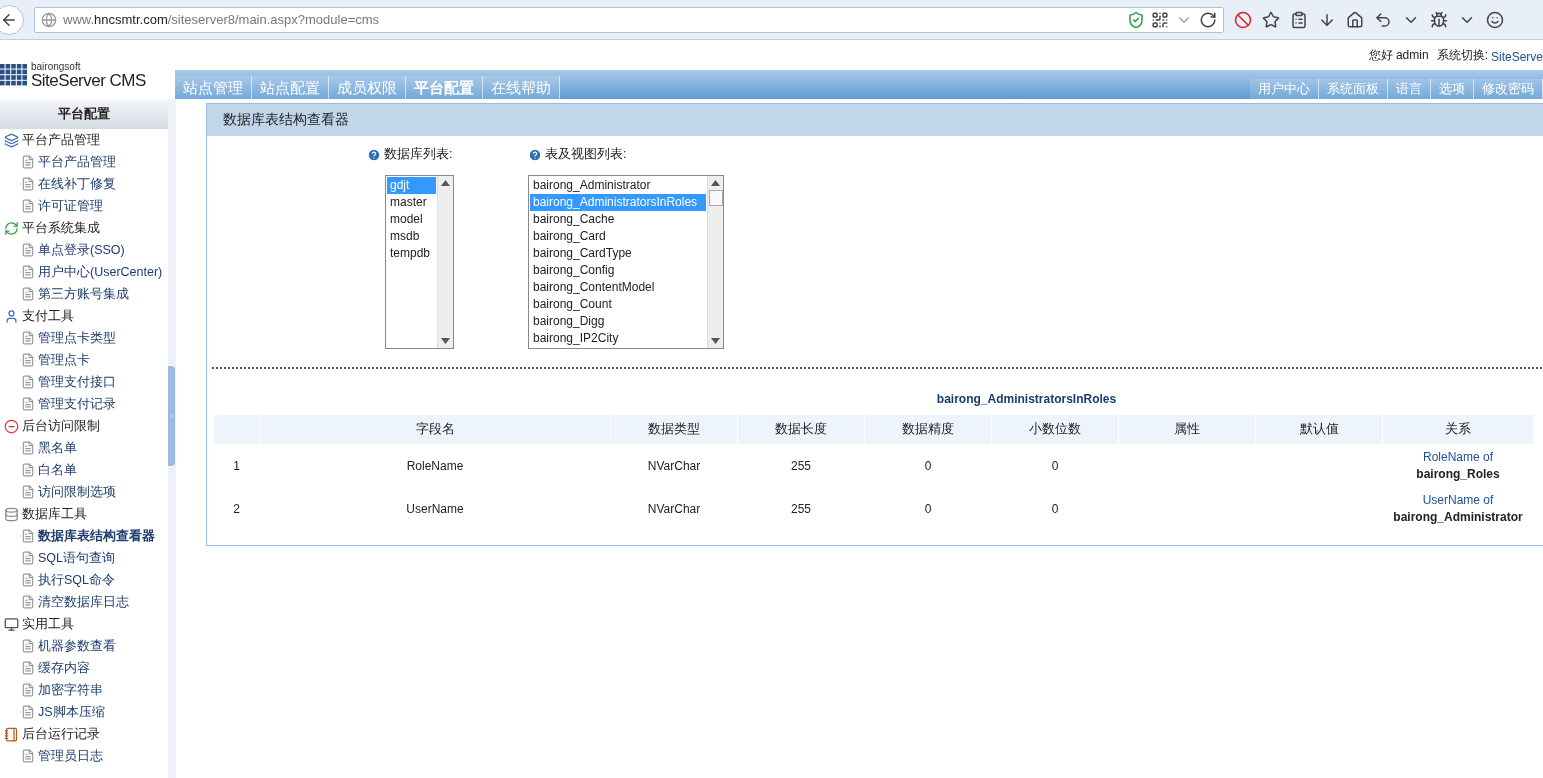  Describe the element at coordinates (84, 536) in the screenshot. I see `sidebar-item: 数据库表结构查看器` at that location.